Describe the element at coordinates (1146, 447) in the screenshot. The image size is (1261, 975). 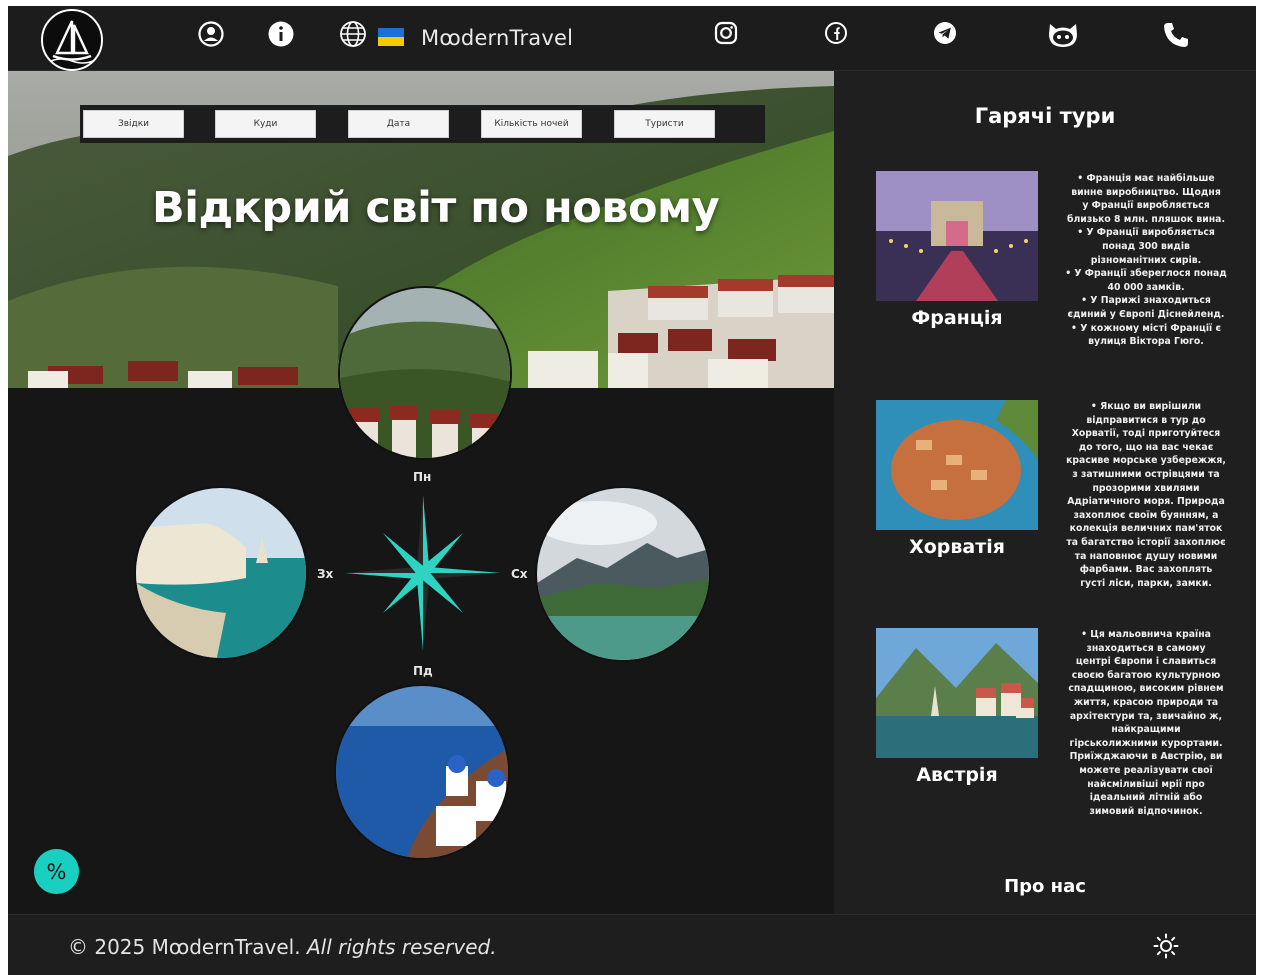
I see `text-line: до того, що на вас чекає` at that location.